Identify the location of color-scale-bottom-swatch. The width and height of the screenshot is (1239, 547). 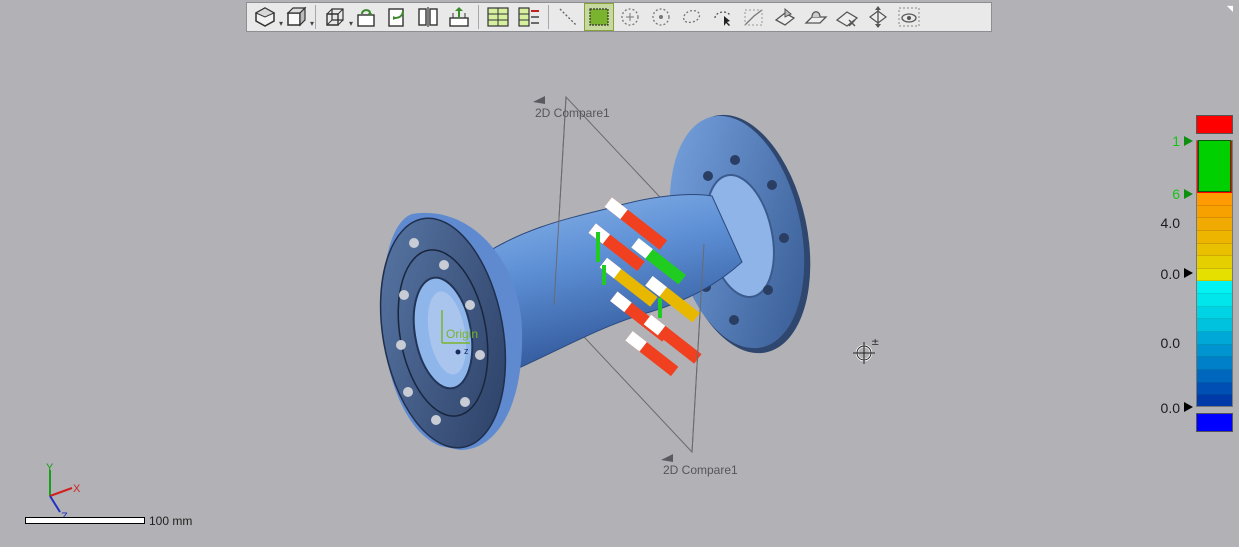
(1214, 422).